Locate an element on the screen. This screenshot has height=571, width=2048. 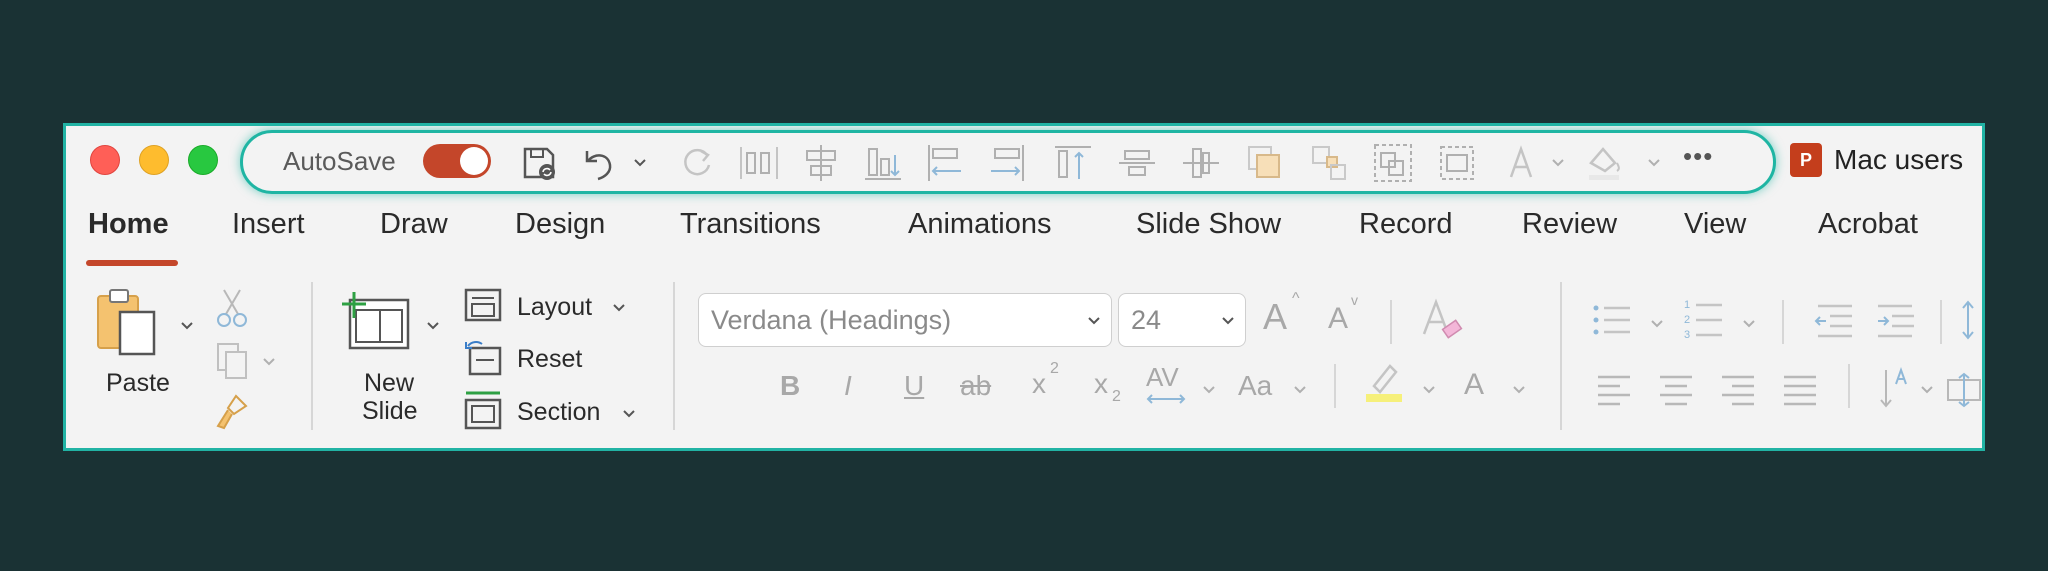
italic-button: I is located at coordinates (848, 386).